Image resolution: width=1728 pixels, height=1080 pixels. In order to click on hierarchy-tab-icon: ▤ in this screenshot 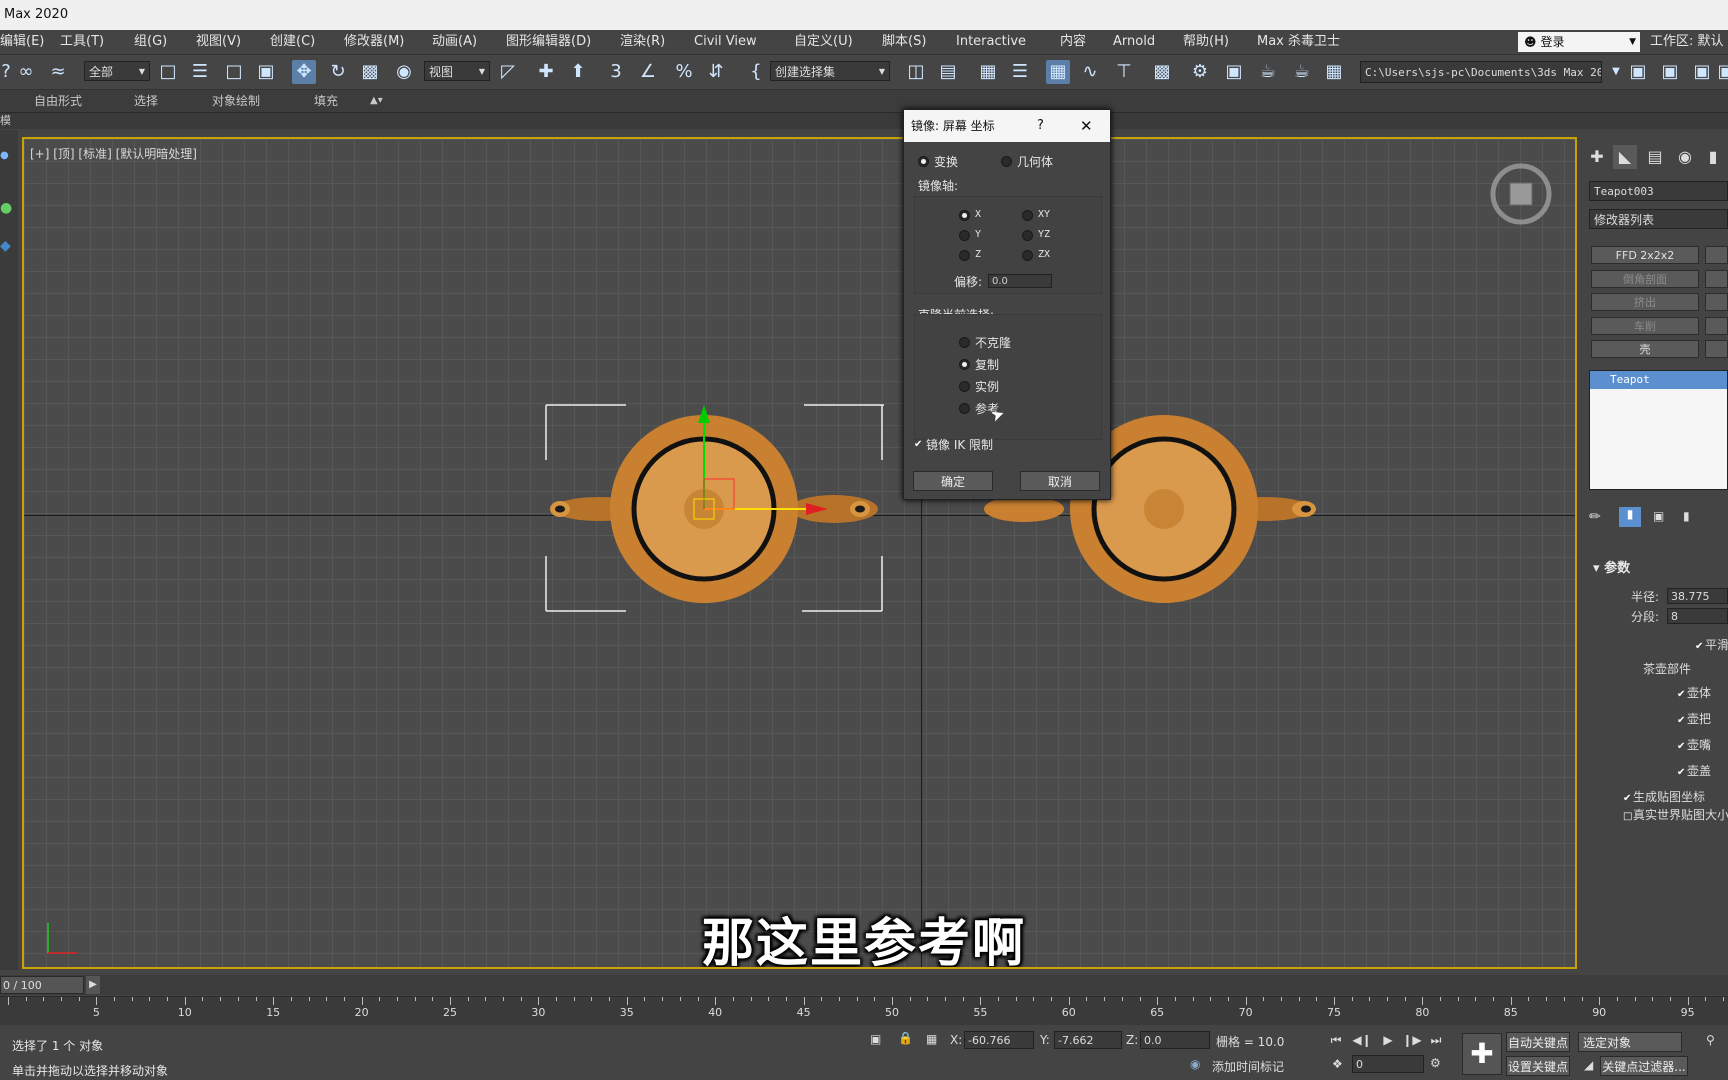, I will do `click(1655, 157)`.